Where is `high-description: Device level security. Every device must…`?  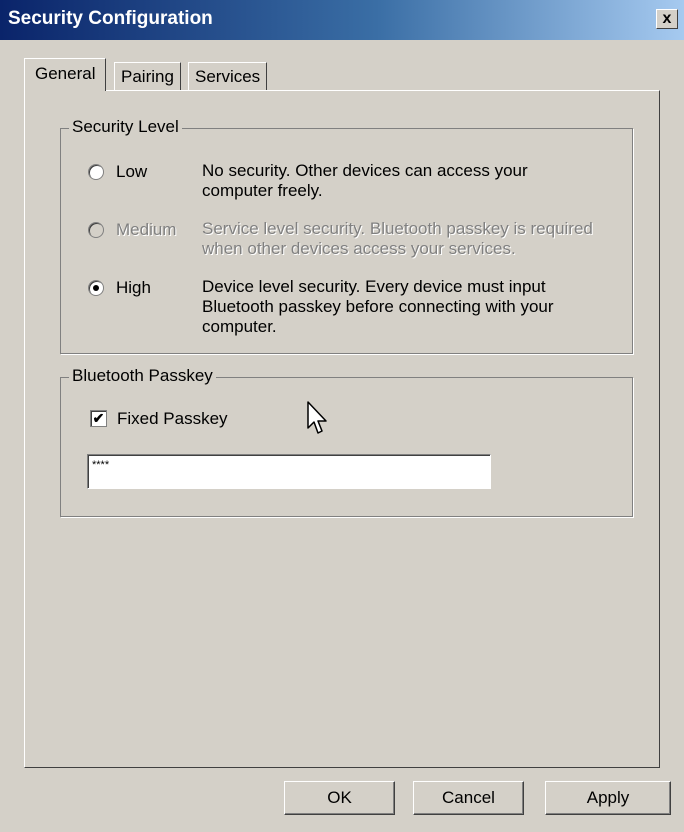 high-description: Device level security. Every device must… is located at coordinates (378, 307).